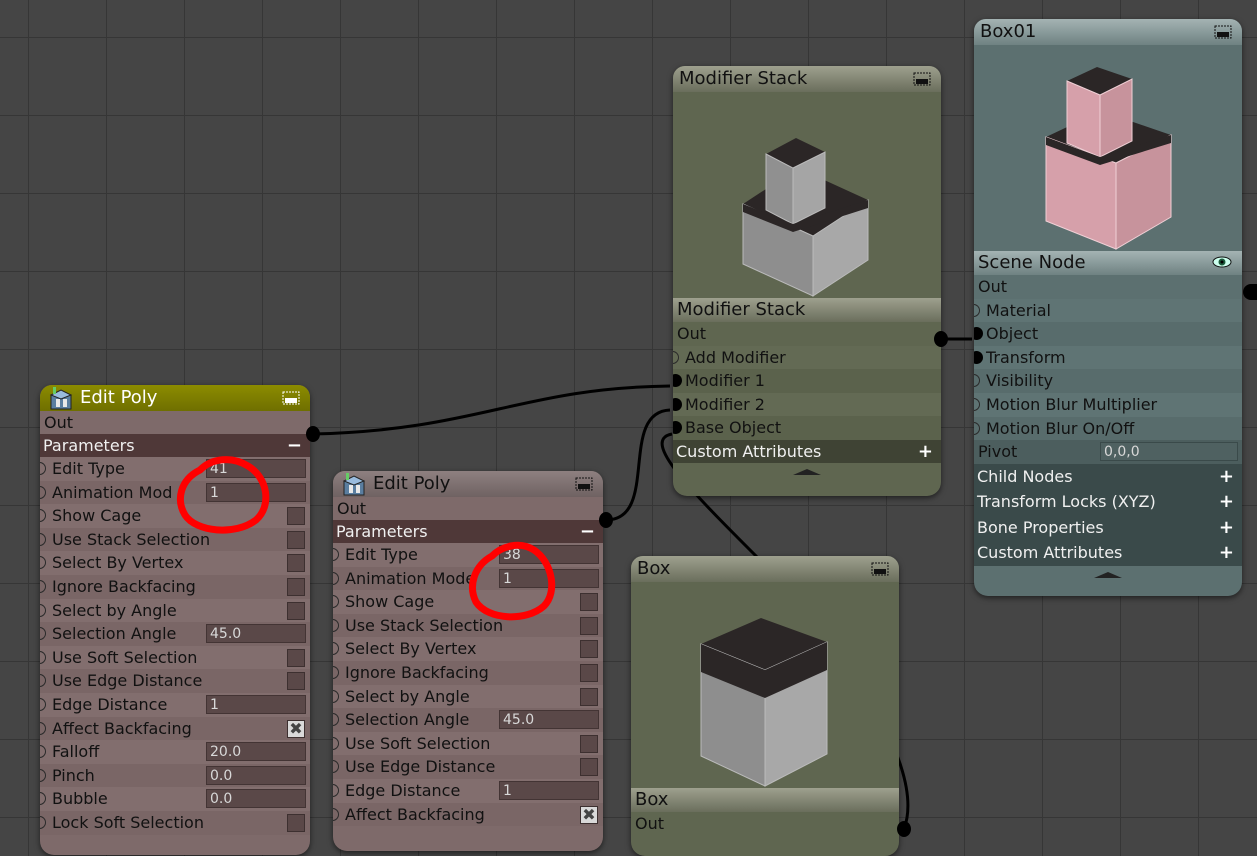 Image resolution: width=1257 pixels, height=856 pixels. Describe the element at coordinates (256, 799) in the screenshot. I see `bubble-field: 0.0` at that location.